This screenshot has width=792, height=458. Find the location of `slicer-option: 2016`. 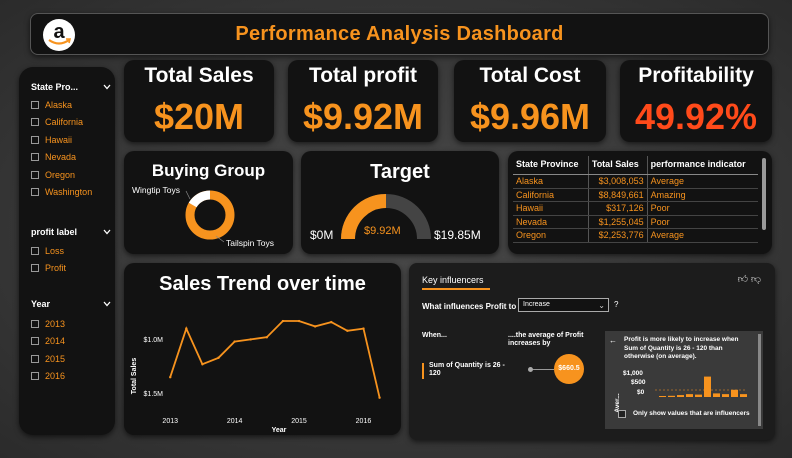

slicer-option: 2016 is located at coordinates (71, 377).